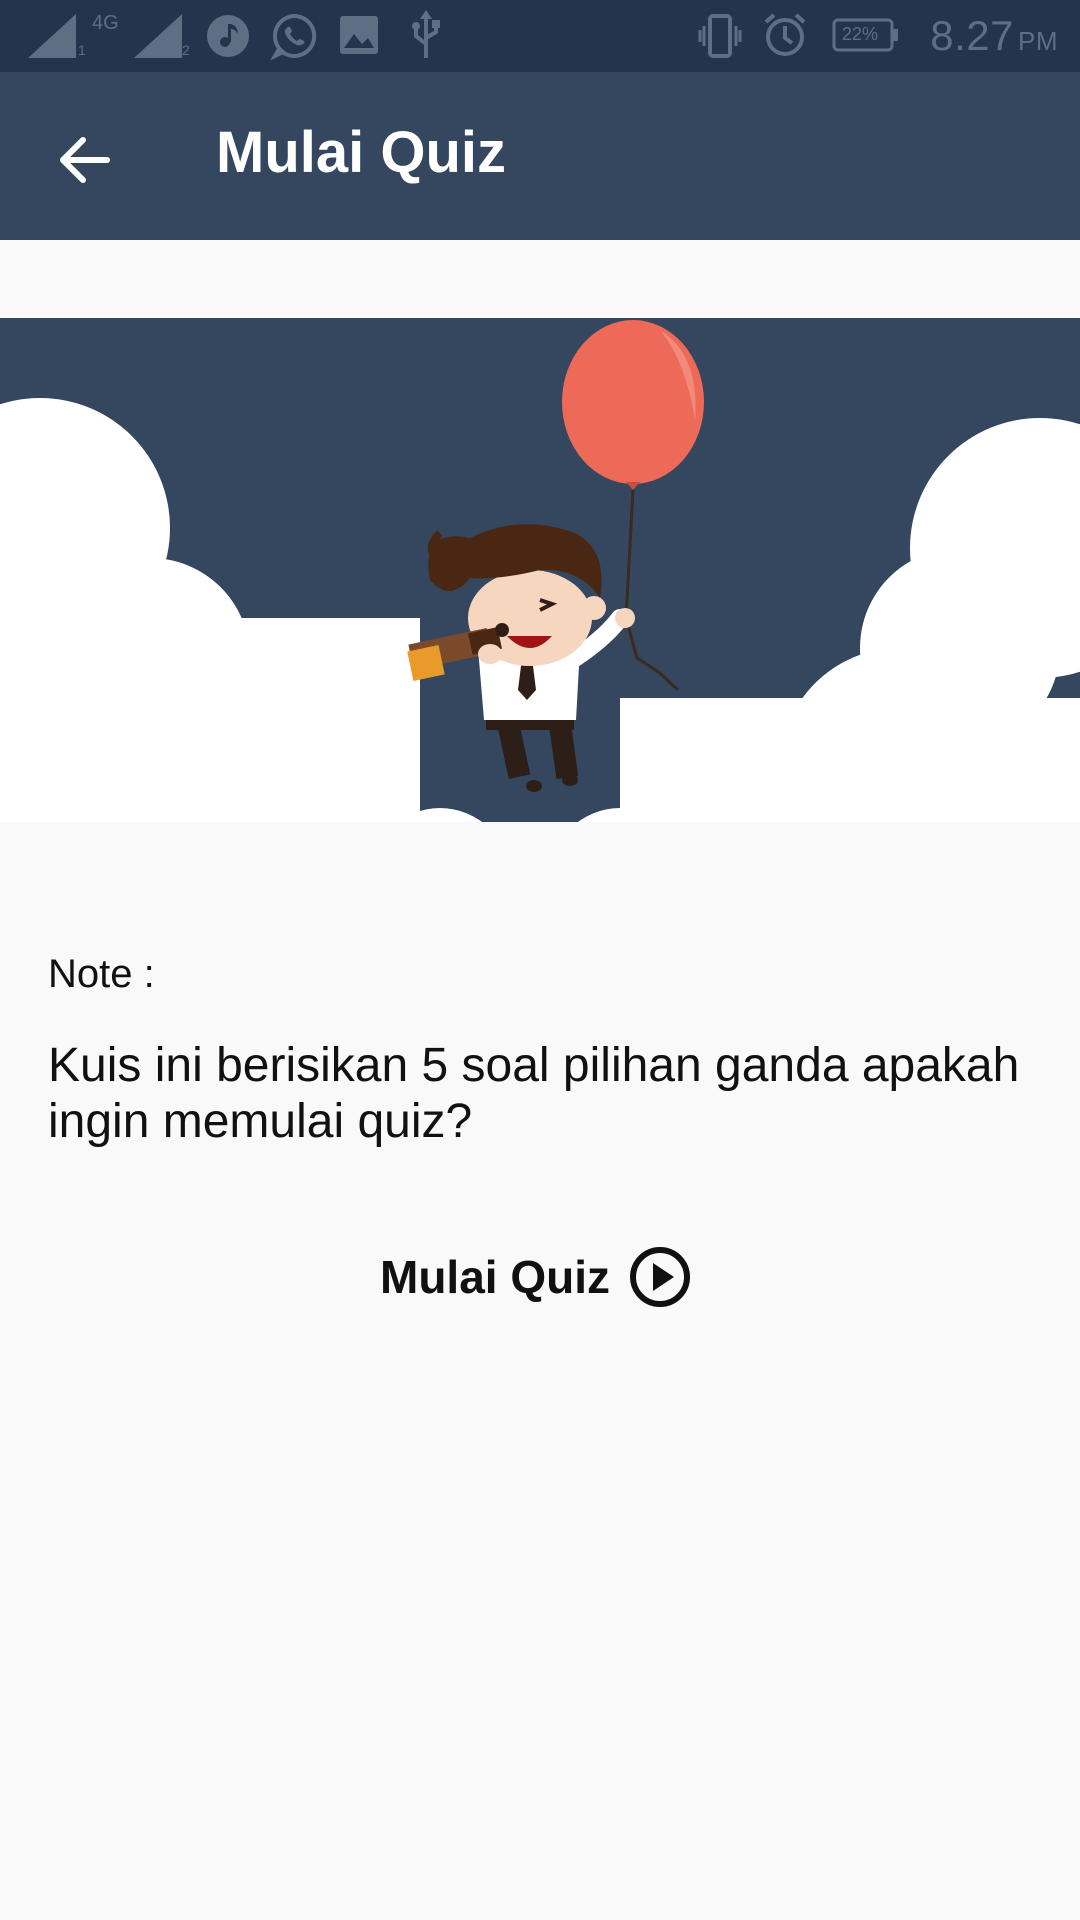  Describe the element at coordinates (720, 36) in the screenshot. I see `vibrate-icon` at that location.